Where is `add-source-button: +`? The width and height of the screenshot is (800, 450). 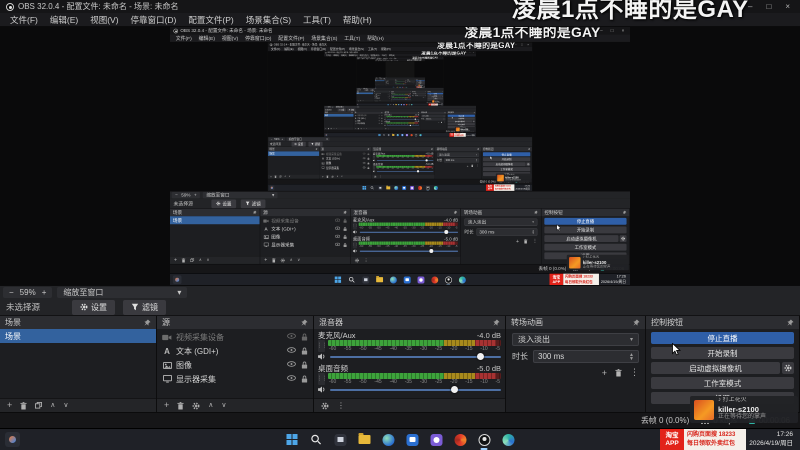 add-source-button: + is located at coordinates (323, 176).